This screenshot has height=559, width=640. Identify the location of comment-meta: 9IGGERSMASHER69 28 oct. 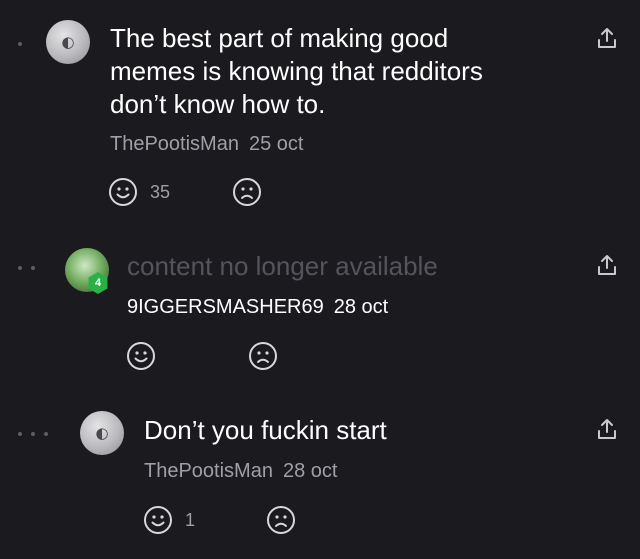
(257, 307).